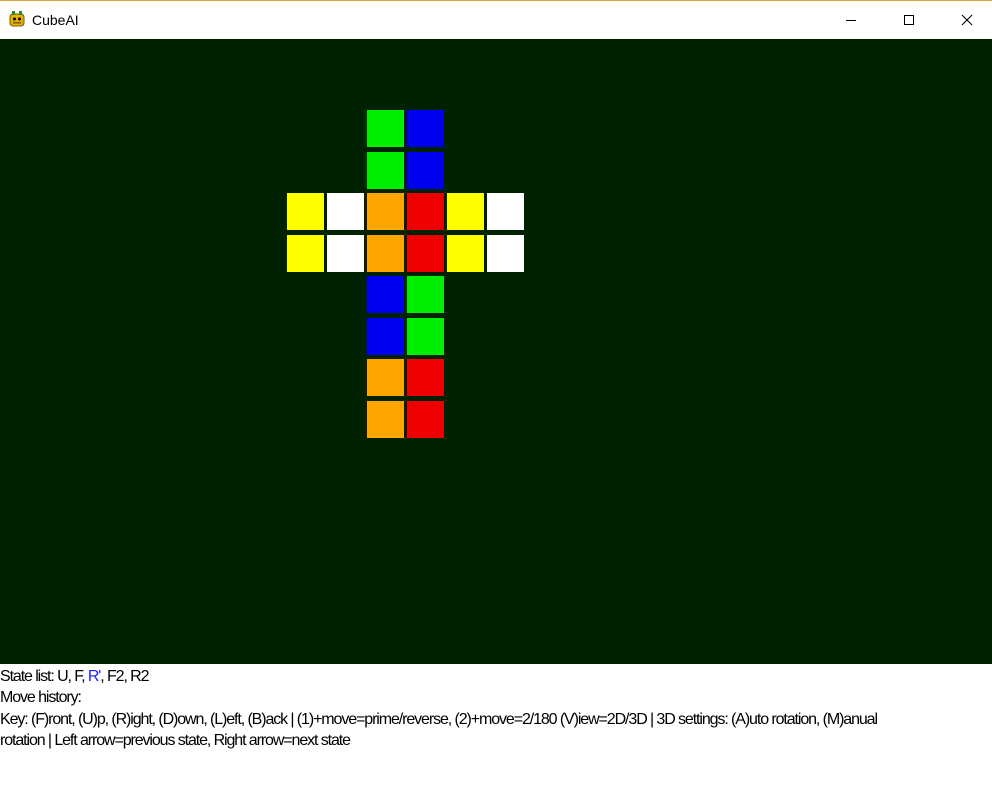  I want to click on maximize-button, so click(909, 20).